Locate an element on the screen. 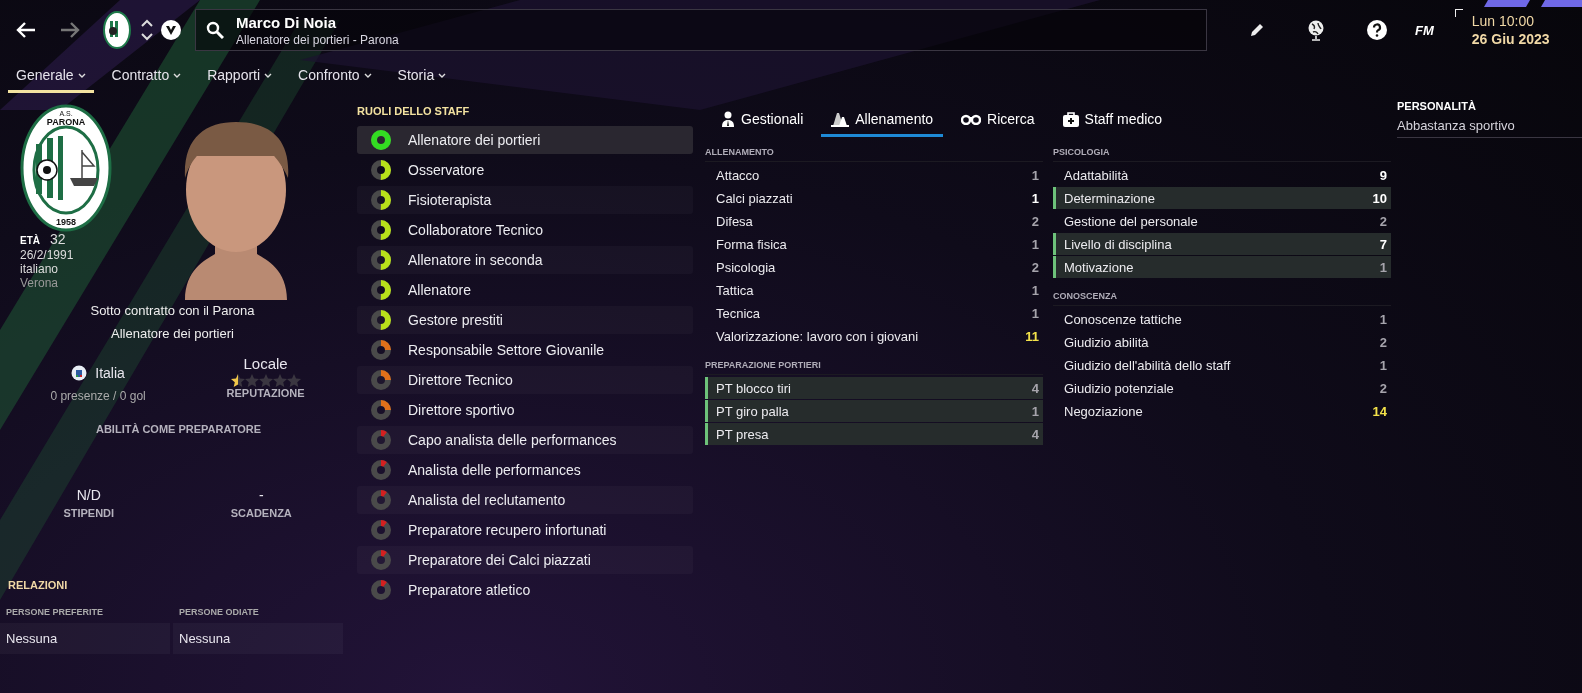 Image resolution: width=1582 pixels, height=693 pixels. nav-tab: Generale is located at coordinates (51, 76).